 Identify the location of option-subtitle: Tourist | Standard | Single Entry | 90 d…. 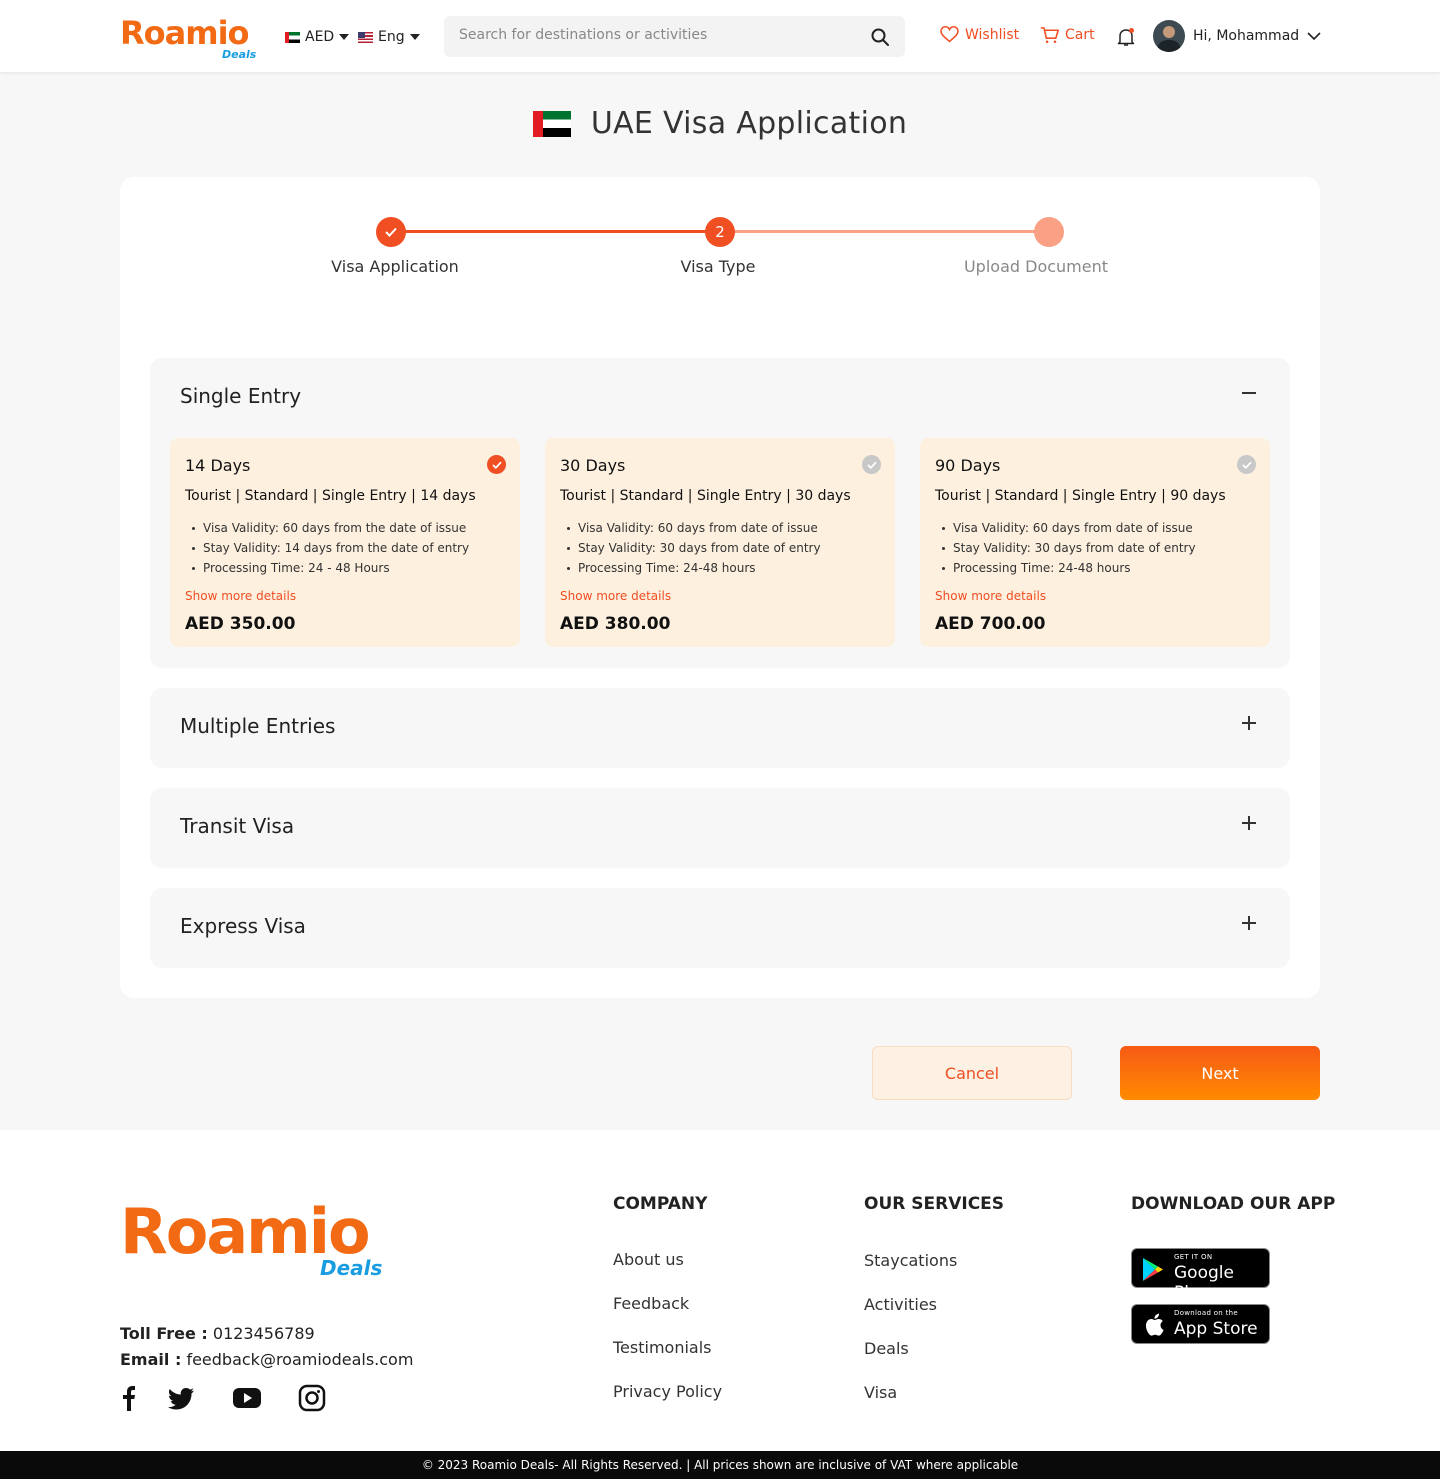
(1080, 496).